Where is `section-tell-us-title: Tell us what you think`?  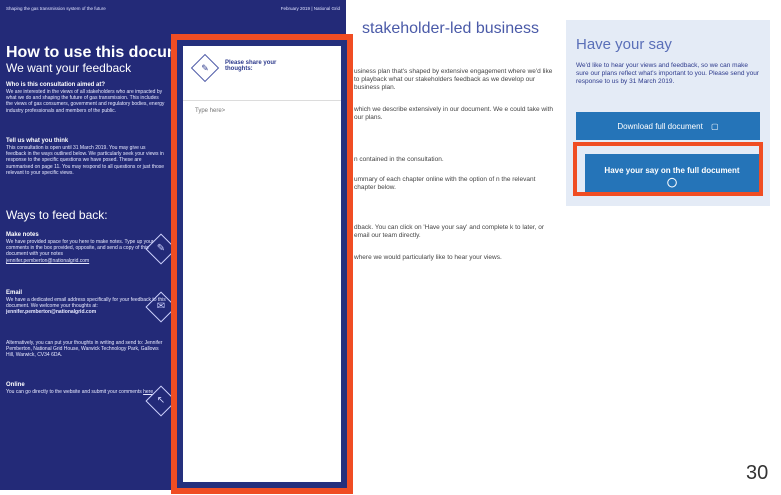 section-tell-us-title: Tell us what you think is located at coordinates (37, 141).